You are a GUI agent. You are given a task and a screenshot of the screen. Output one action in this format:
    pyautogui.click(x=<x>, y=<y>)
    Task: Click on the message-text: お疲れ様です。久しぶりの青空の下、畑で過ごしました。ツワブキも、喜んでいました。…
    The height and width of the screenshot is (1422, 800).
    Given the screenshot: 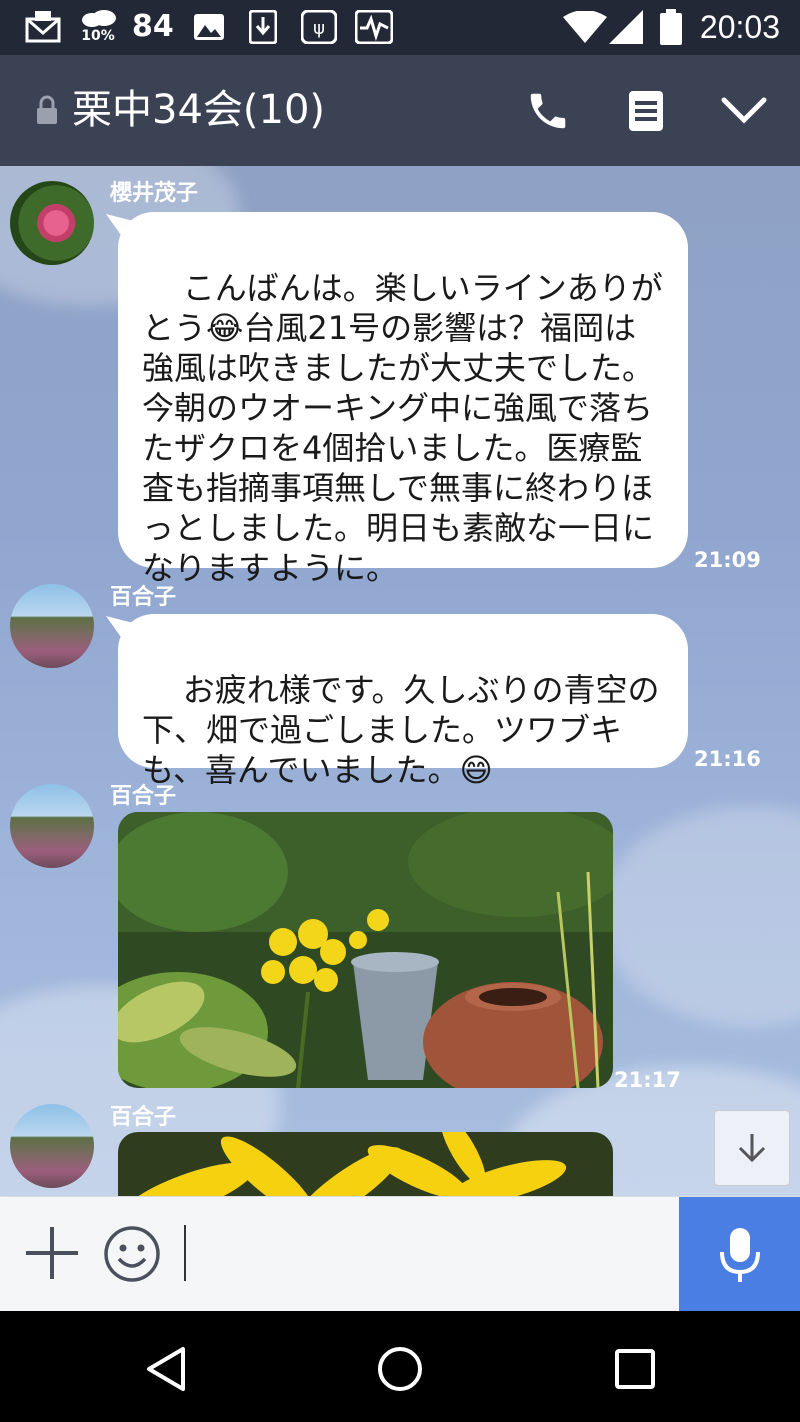 What is the action you would take?
    pyautogui.click(x=401, y=730)
    